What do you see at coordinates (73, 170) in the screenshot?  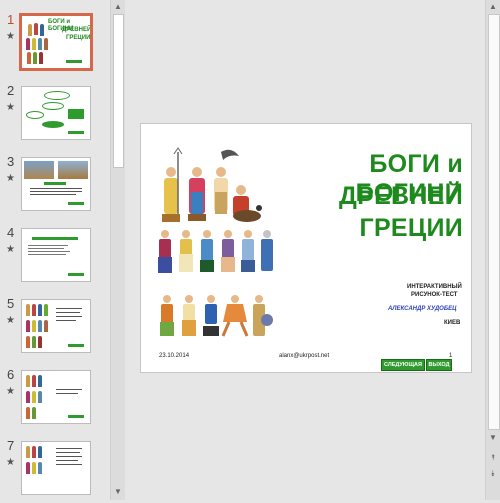 I see `landscape-photo` at bounding box center [73, 170].